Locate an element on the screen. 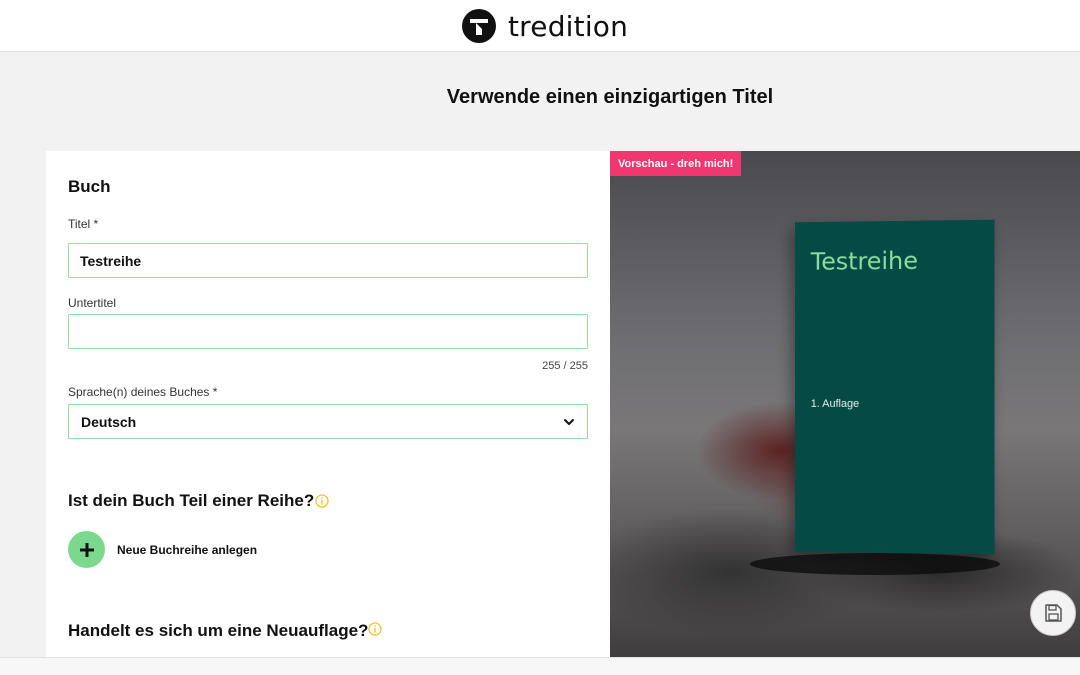  subtitle-label: Untertitel is located at coordinates (92, 303).